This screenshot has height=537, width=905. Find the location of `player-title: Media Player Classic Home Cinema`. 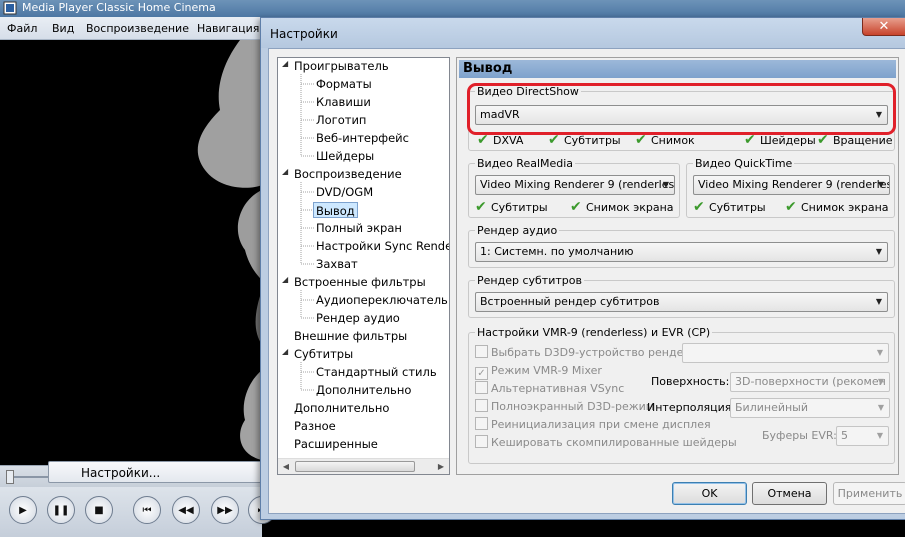

player-title: Media Player Classic Home Cinema is located at coordinates (119, 7).